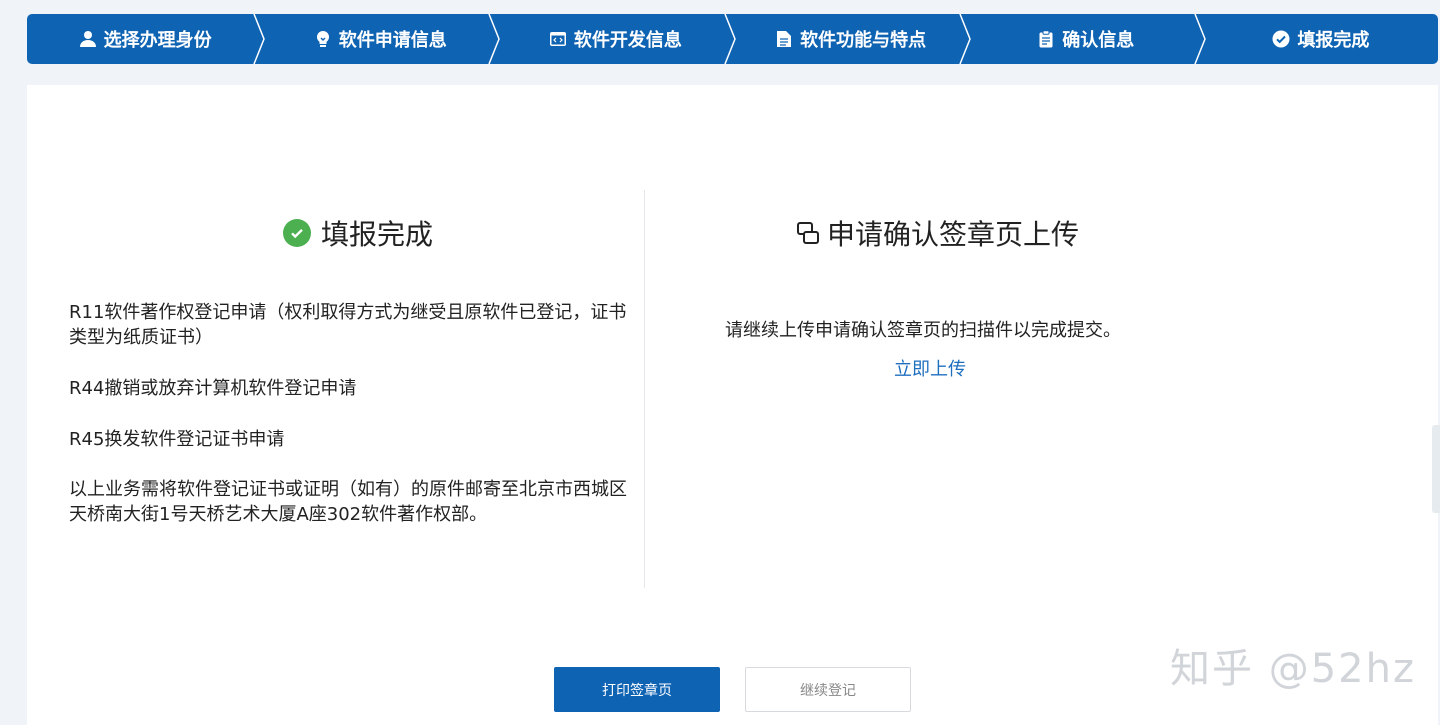 This screenshot has height=725, width=1440. I want to click on clipboard-icon, so click(1046, 39).